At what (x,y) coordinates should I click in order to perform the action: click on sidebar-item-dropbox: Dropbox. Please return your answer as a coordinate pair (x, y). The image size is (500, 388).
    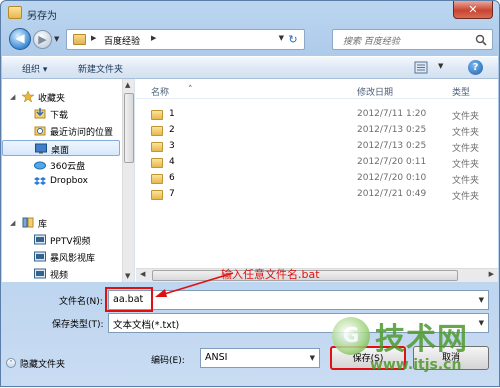
    Looking at the image, I should click on (62, 182).